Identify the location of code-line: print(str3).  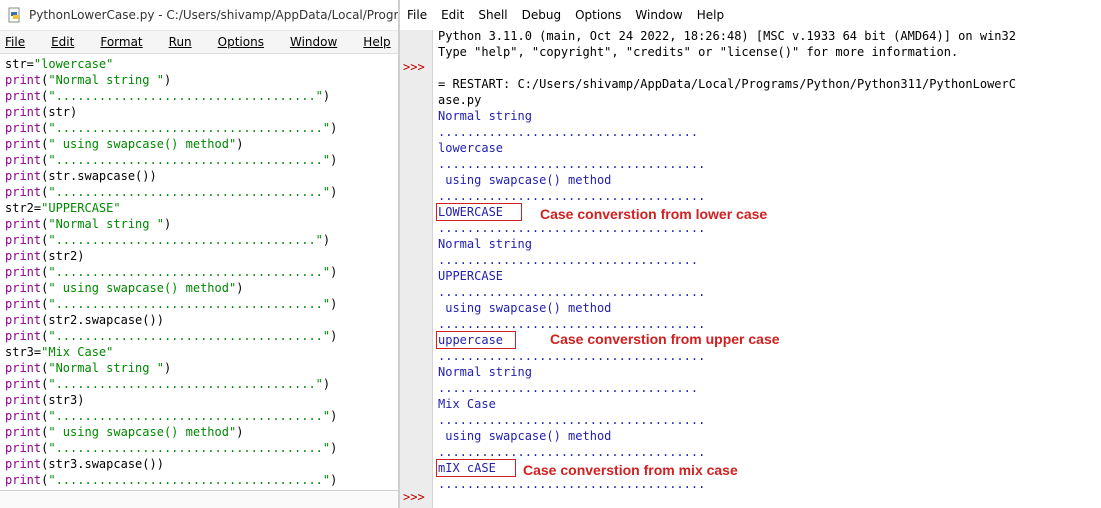
(171, 400).